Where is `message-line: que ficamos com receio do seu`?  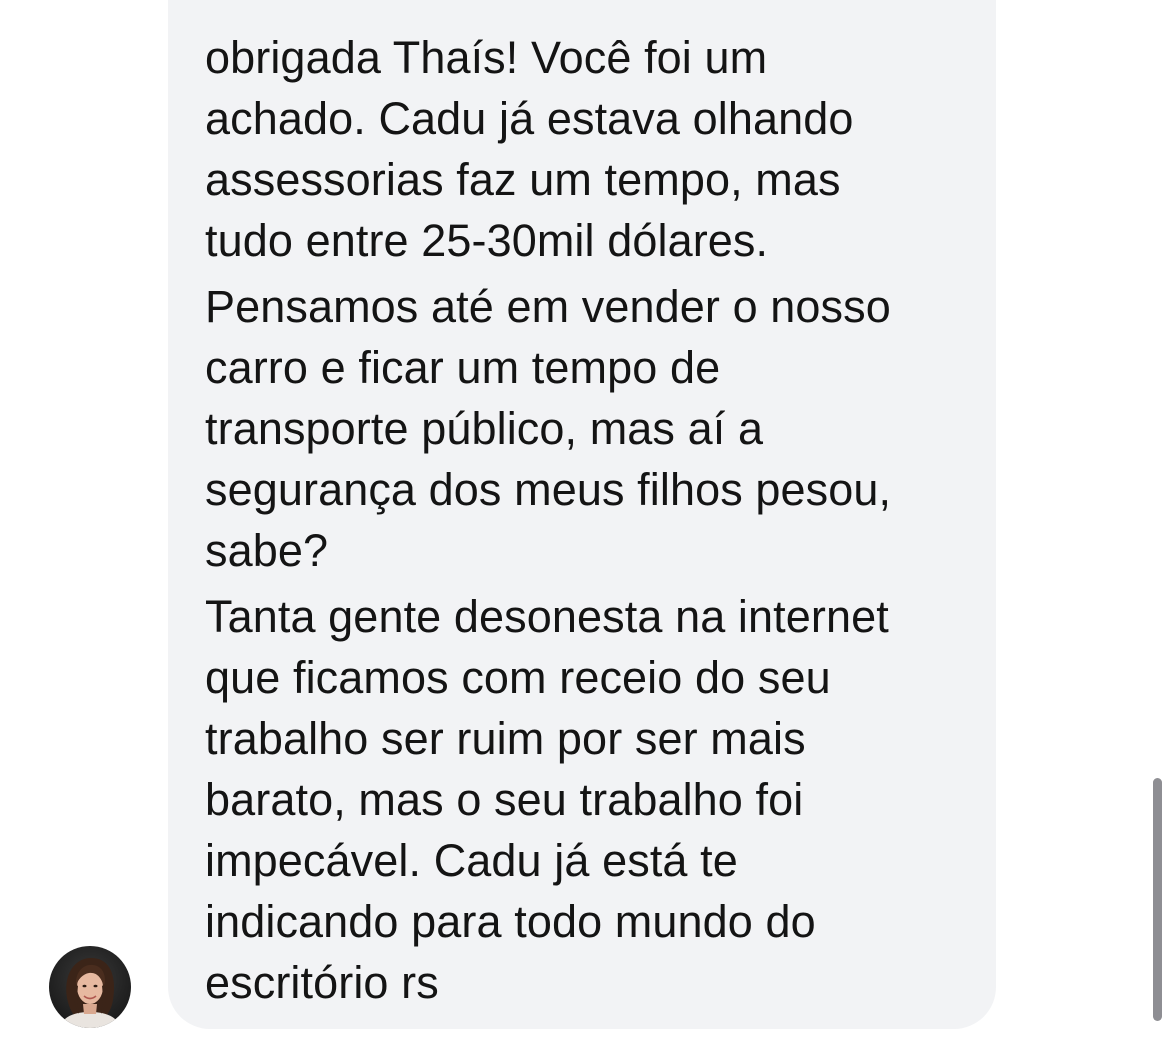
message-line: que ficamos com receio do seu is located at coordinates (518, 677).